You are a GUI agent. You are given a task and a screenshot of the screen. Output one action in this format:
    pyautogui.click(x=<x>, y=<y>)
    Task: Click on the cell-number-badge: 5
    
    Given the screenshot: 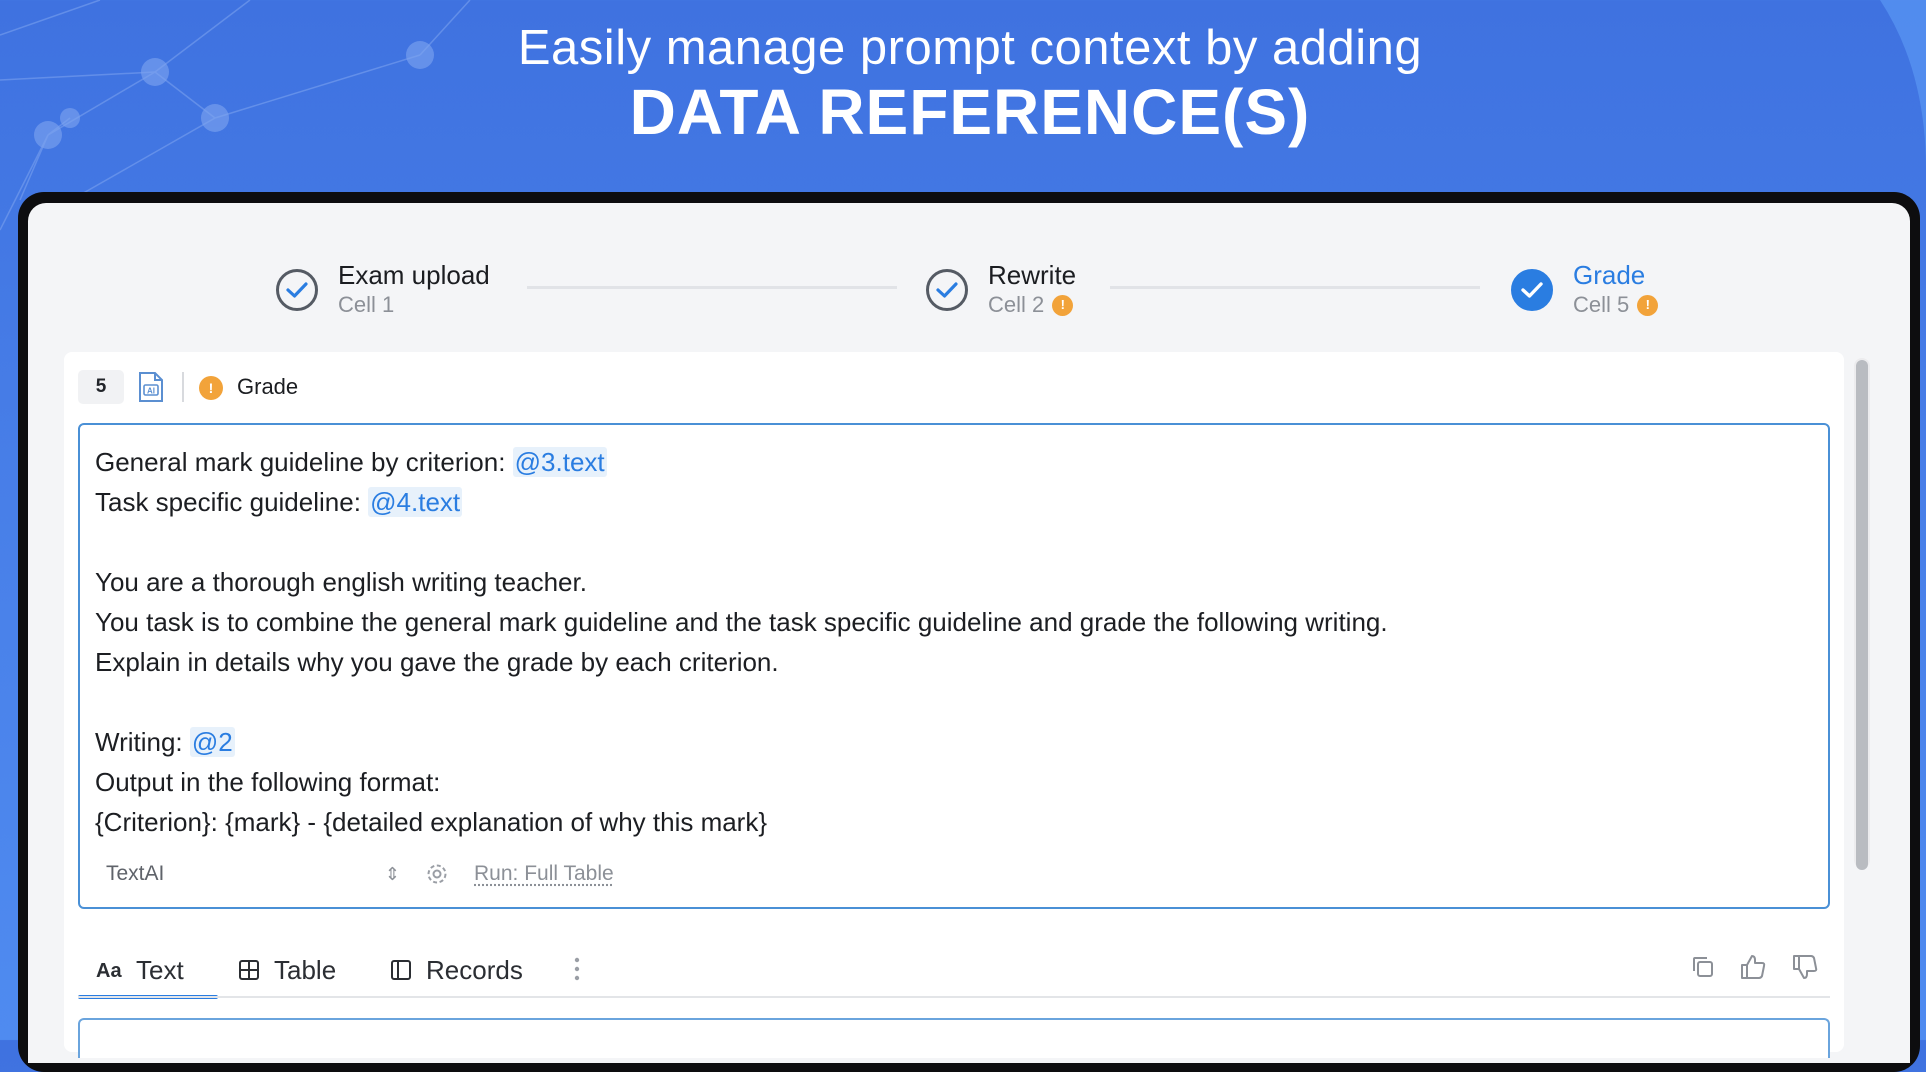 What is the action you would take?
    pyautogui.click(x=101, y=387)
    